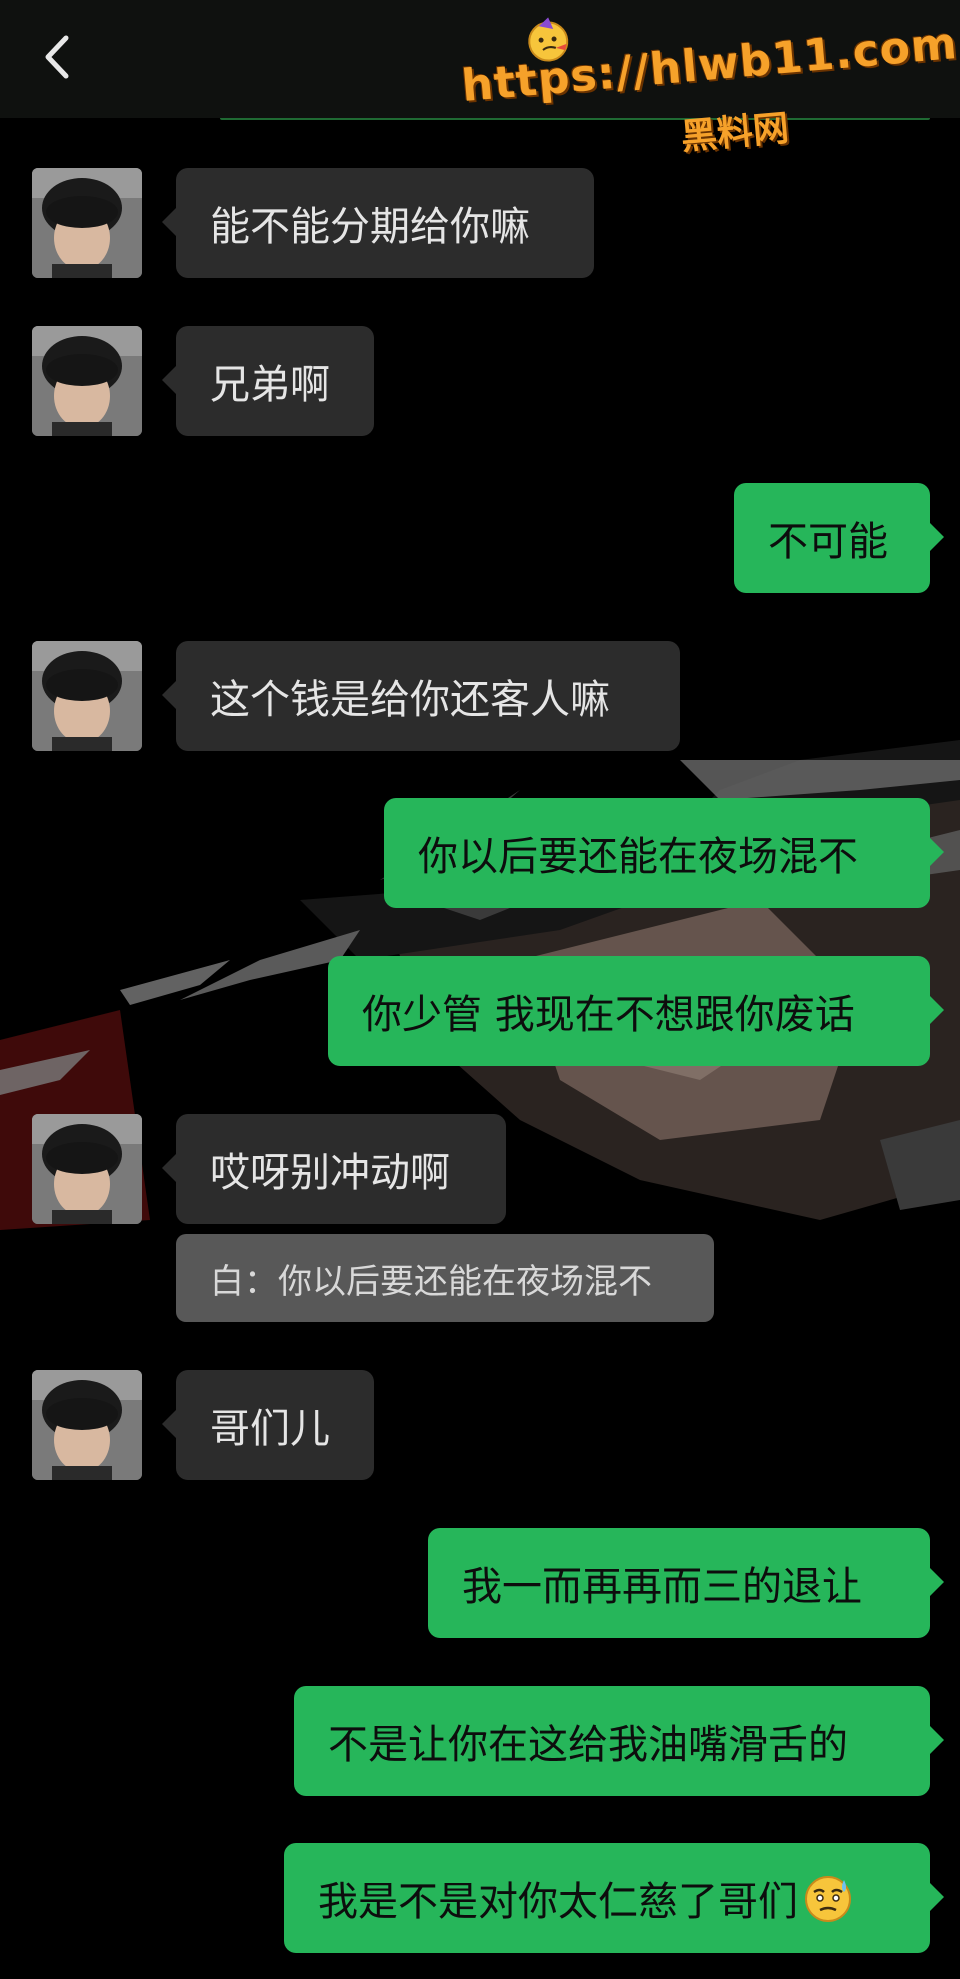 This screenshot has width=960, height=1979. What do you see at coordinates (735, 133) in the screenshot?
I see `watermark-subtitle: 黑料网` at bounding box center [735, 133].